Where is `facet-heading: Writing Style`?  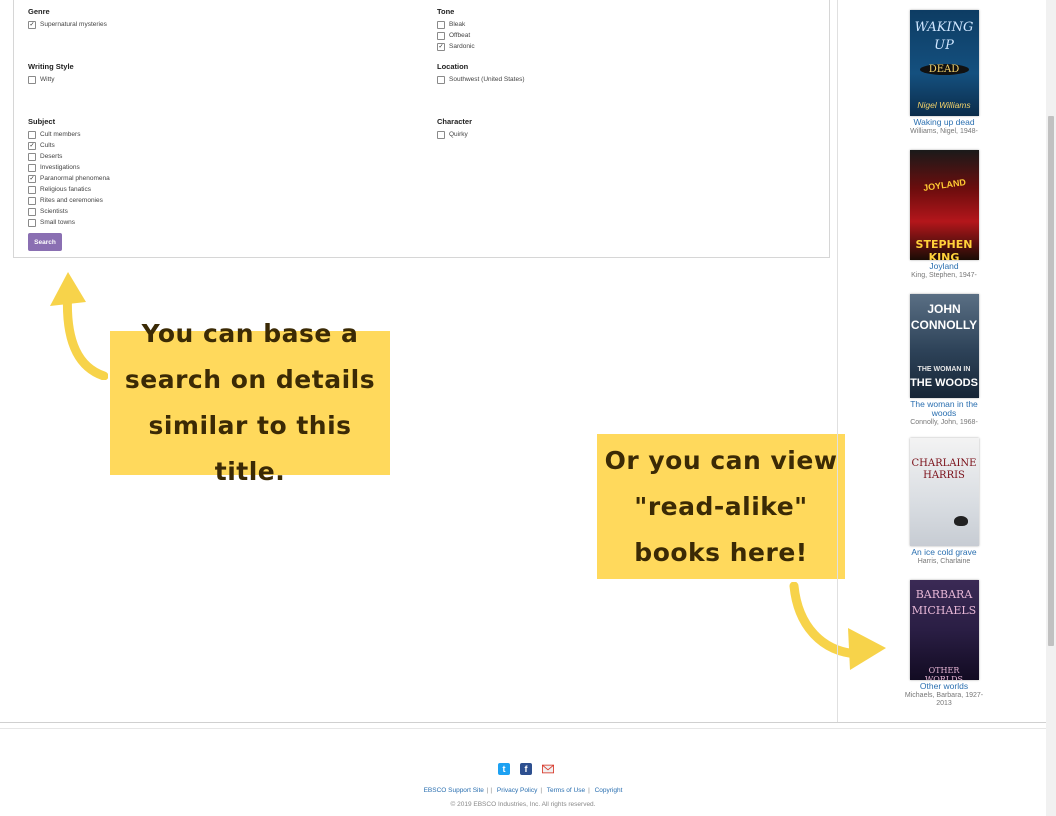
facet-heading: Writing Style is located at coordinates (51, 66).